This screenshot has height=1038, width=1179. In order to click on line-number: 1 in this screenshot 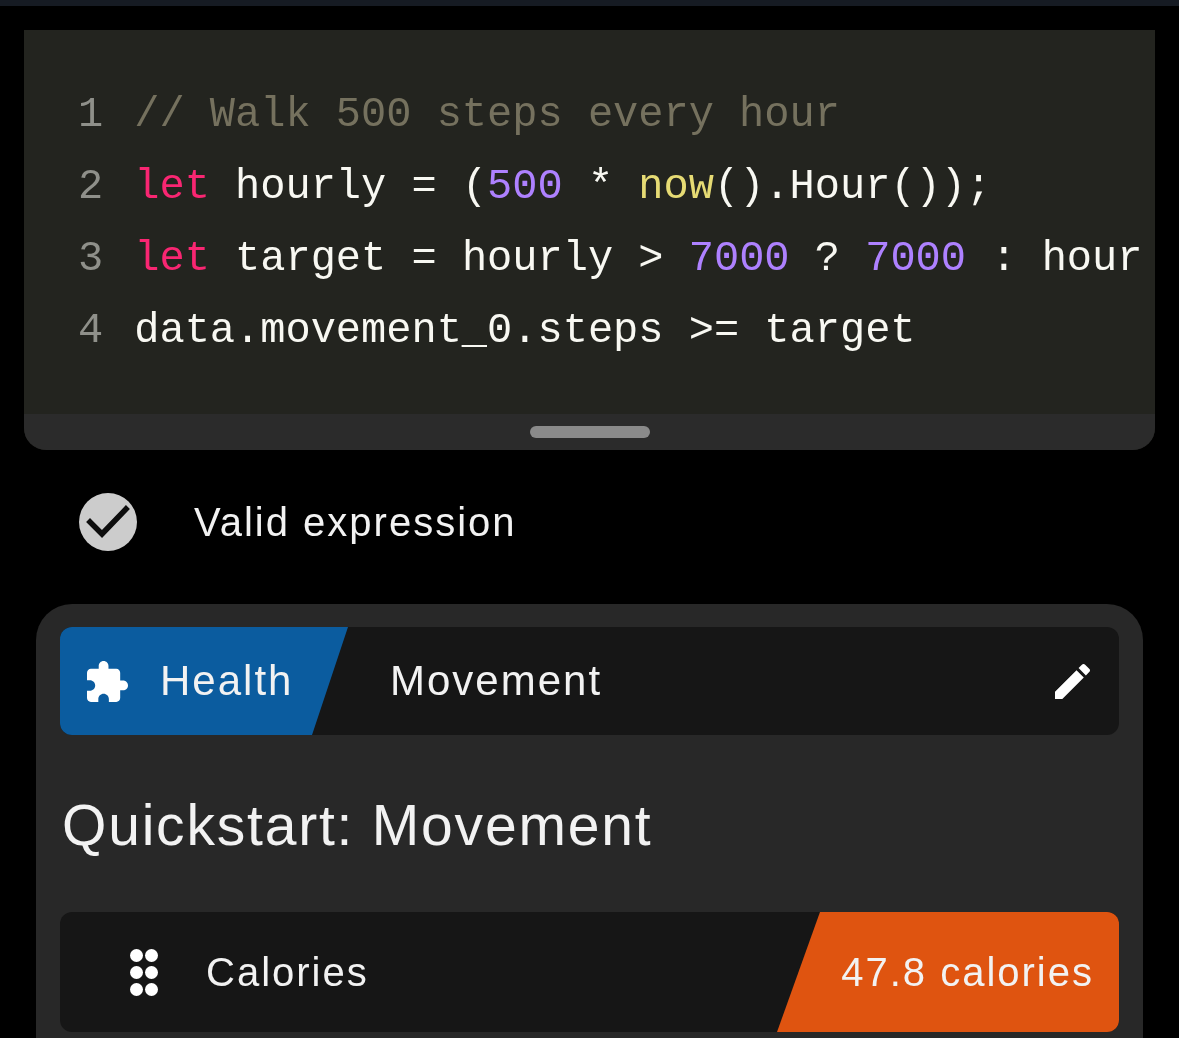, I will do `click(91, 115)`.